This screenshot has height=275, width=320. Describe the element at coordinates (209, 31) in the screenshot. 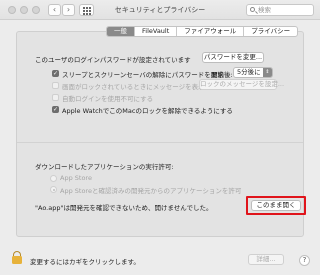

I see `tab-firewall: ファイアウォール` at that location.